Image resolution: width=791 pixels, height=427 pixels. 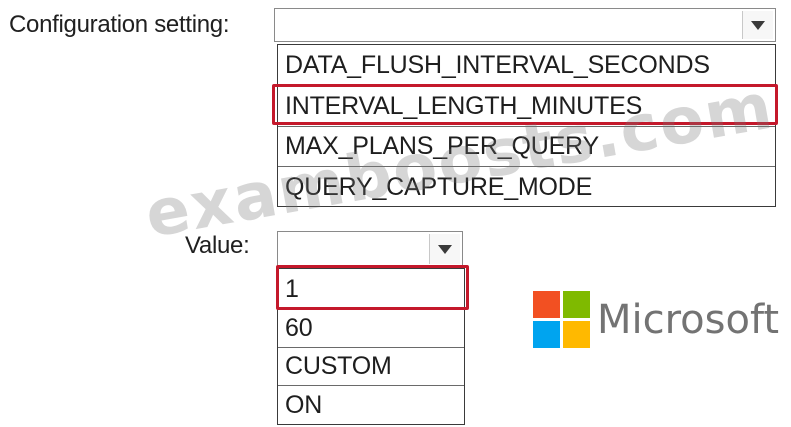 I want to click on option-label: QUERY_CAPTURE_MODE, so click(x=439, y=186).